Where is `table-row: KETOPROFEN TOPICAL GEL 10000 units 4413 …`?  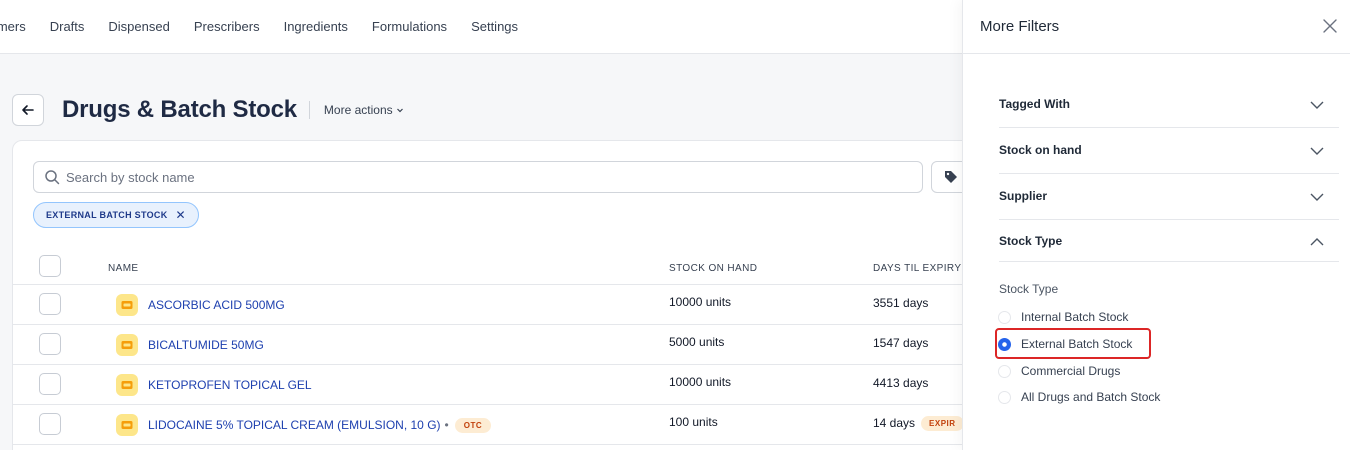 table-row: KETOPROFEN TOPICAL GEL 10000 units 4413 … is located at coordinates (498, 385).